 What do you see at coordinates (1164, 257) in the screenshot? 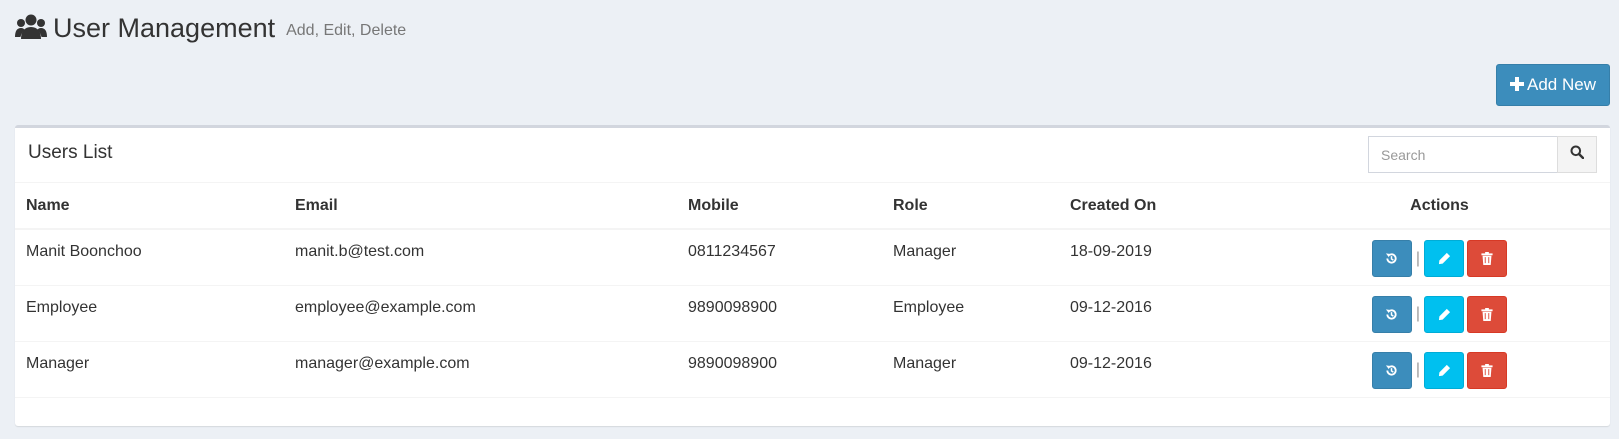
I see `cell-created-on: 18-09-2019` at bounding box center [1164, 257].